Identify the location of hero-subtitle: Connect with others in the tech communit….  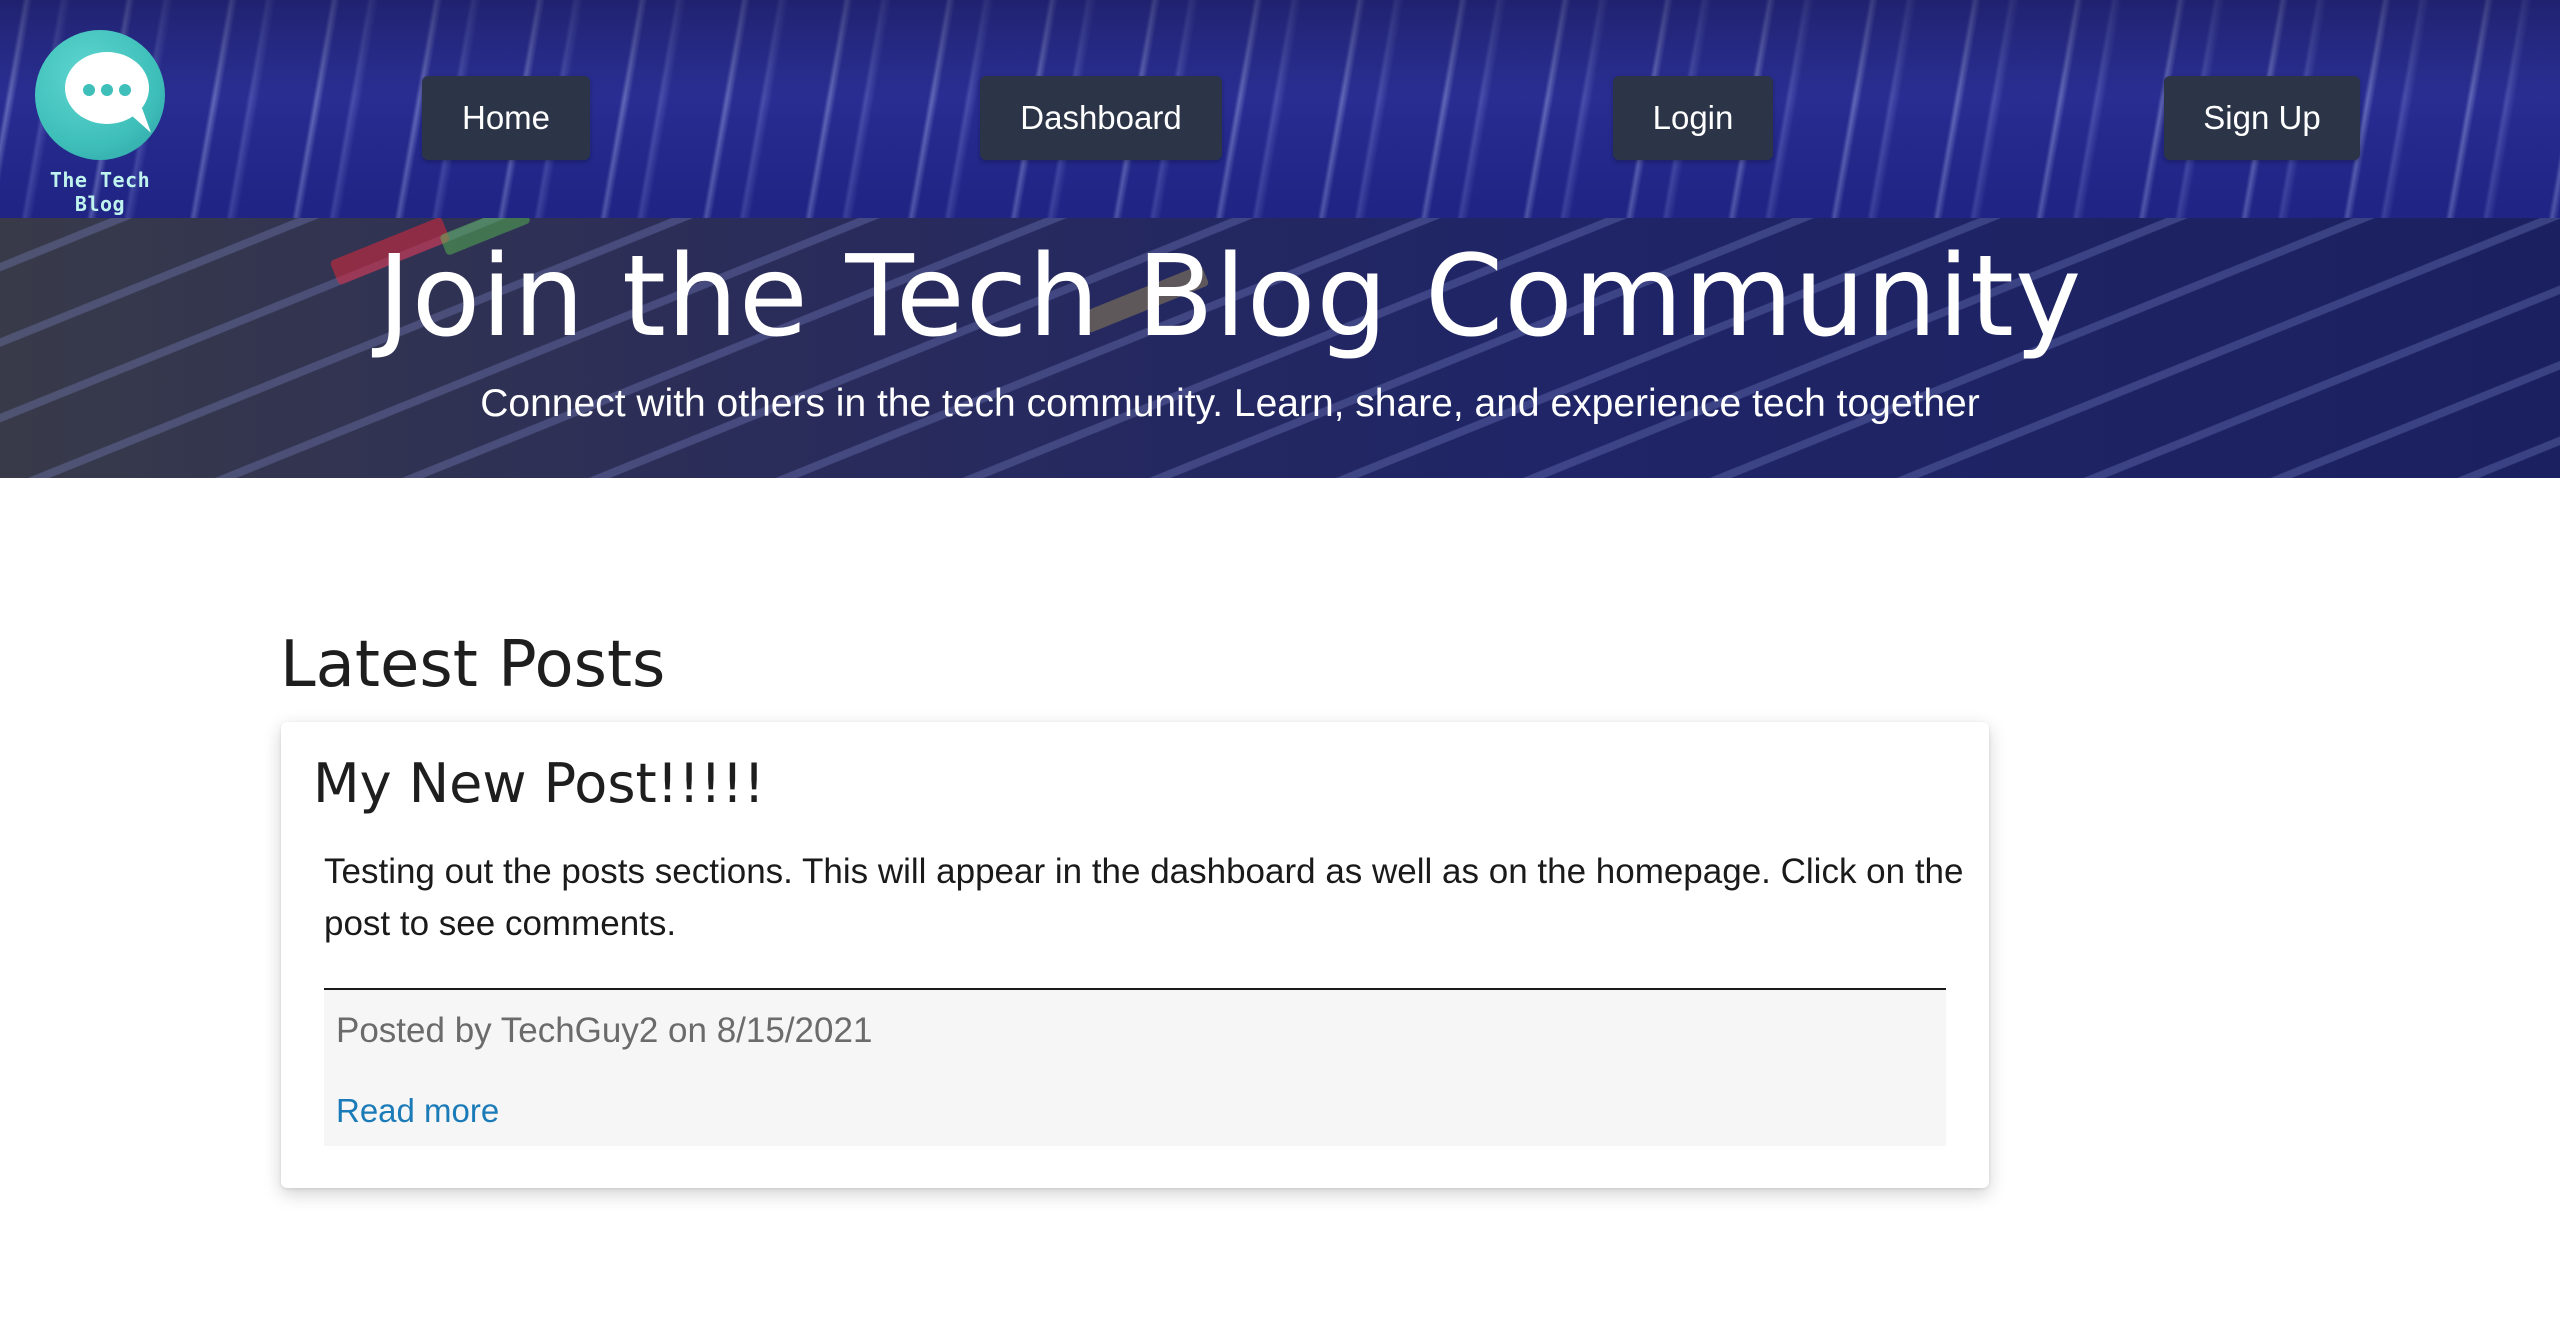
(1230, 403).